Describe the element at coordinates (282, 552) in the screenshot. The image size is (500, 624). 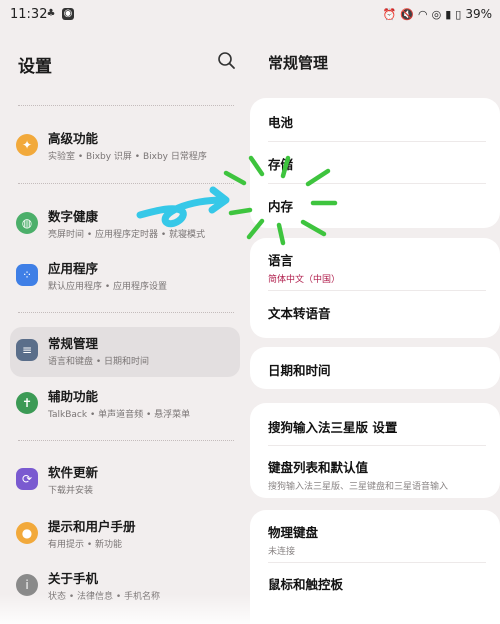
I see `item-subtitle: 未连接` at that location.